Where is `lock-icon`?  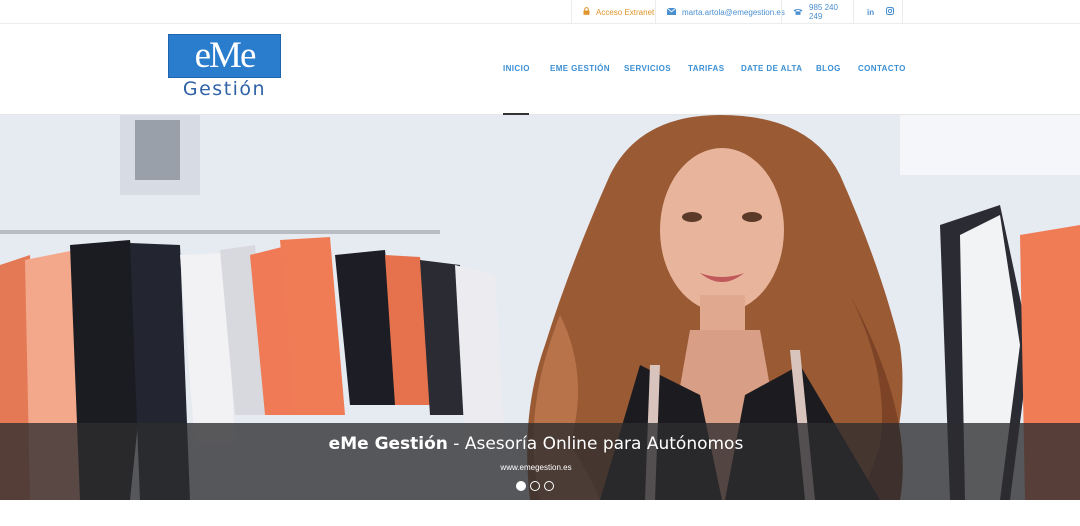
lock-icon is located at coordinates (586, 12).